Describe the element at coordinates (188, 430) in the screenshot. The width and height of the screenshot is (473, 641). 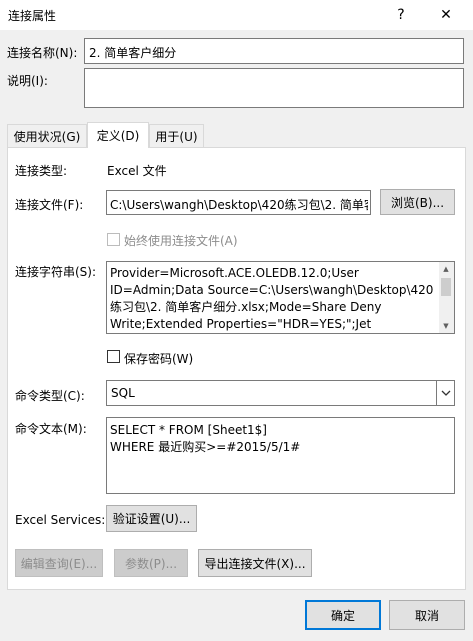
I see `command-text-line: SELECT * FROM [Sheet1$]` at that location.